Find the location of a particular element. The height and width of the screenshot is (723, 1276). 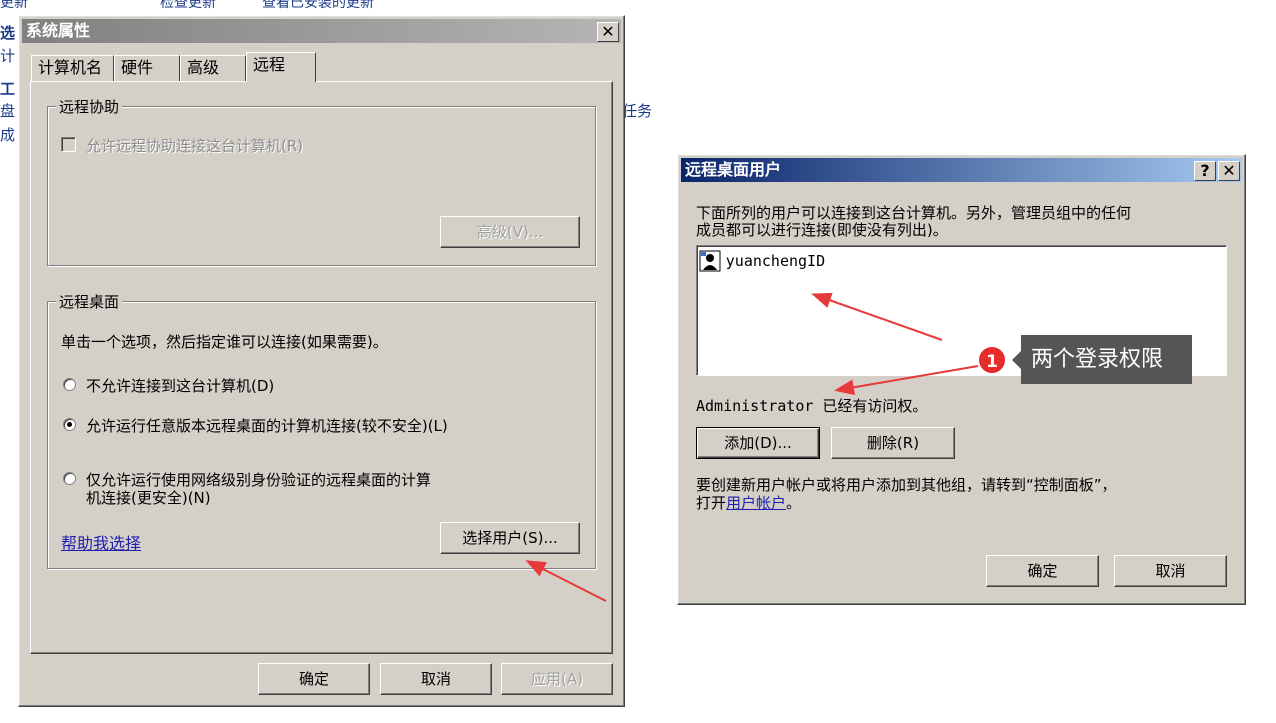

system-properties-titlebar: 系统属性 ✕ is located at coordinates (321, 31).